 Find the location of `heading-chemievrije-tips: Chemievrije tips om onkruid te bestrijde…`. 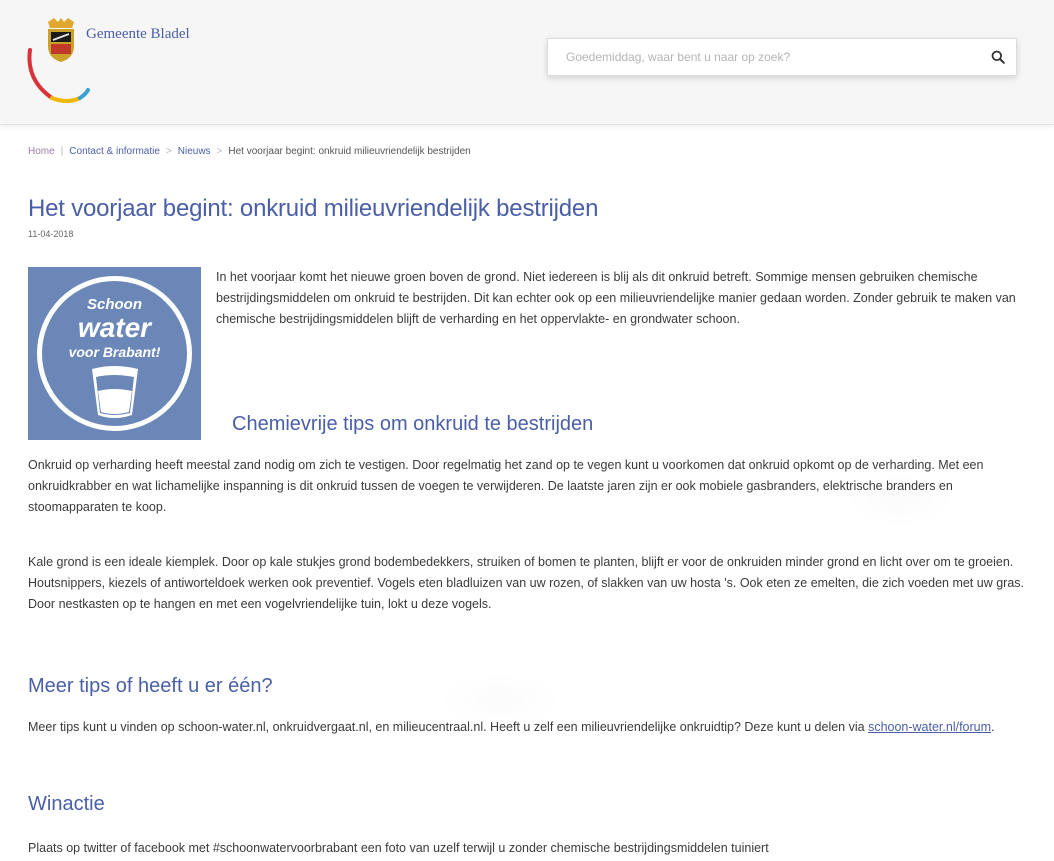

heading-chemievrije-tips: Chemievrije tips om onkruid te bestrijde… is located at coordinates (413, 424).